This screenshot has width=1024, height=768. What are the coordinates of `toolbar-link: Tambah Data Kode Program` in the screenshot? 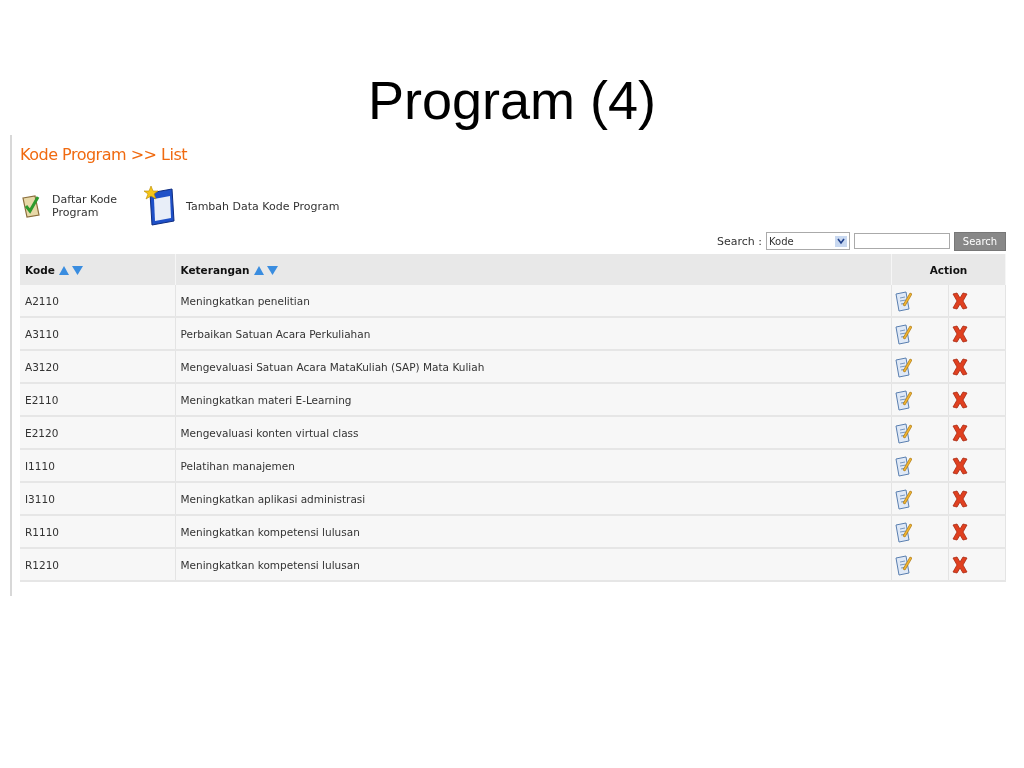 It's located at (242, 206).